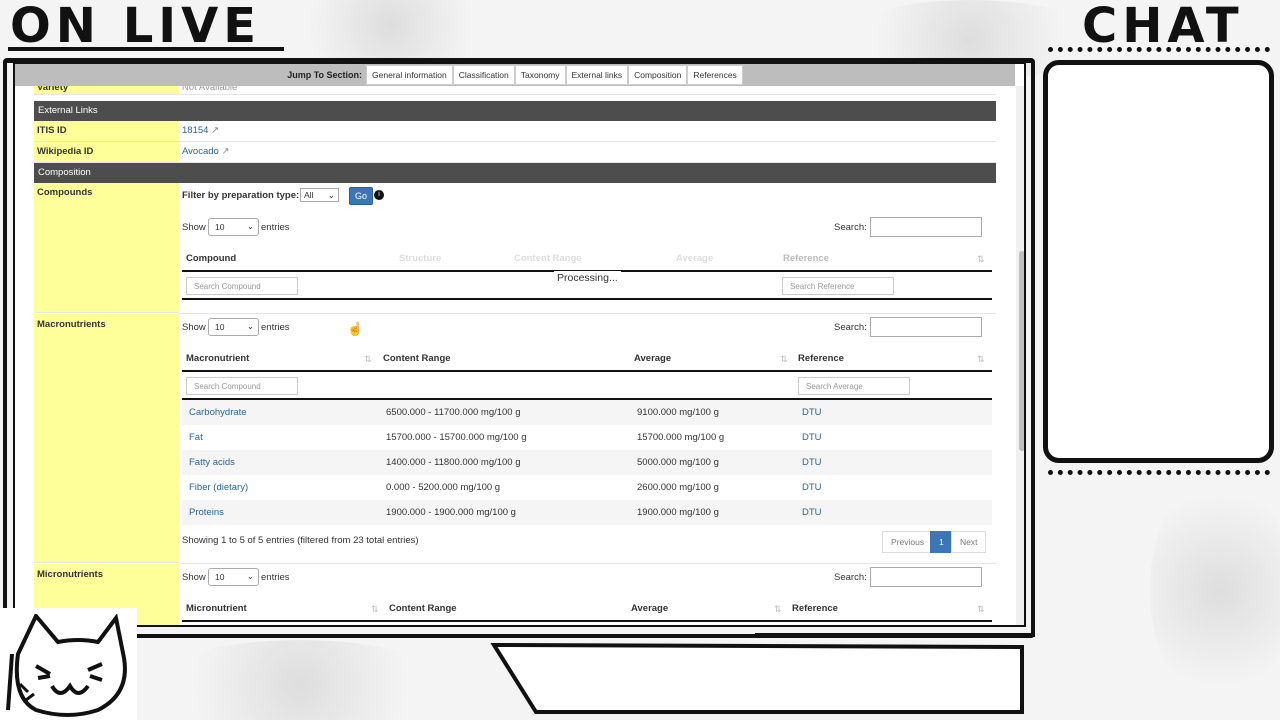 The height and width of the screenshot is (720, 1280). What do you see at coordinates (217, 358) in the screenshot?
I see `col-macronutrient: Macronutrient` at bounding box center [217, 358].